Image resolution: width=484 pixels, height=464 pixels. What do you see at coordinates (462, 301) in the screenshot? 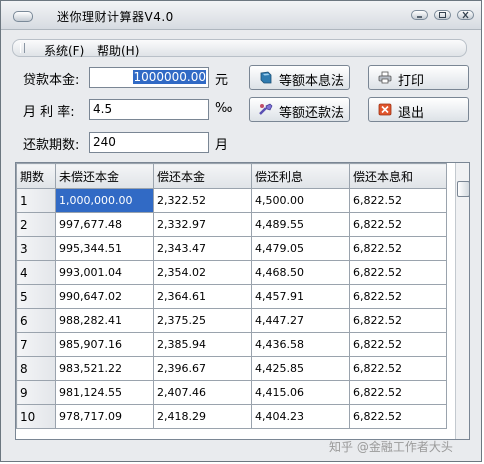
I see `vertical-scrollbar` at bounding box center [462, 301].